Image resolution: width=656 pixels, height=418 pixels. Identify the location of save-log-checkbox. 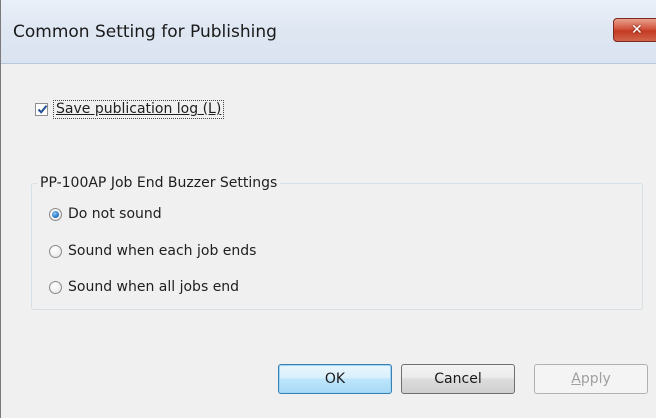
(41, 109).